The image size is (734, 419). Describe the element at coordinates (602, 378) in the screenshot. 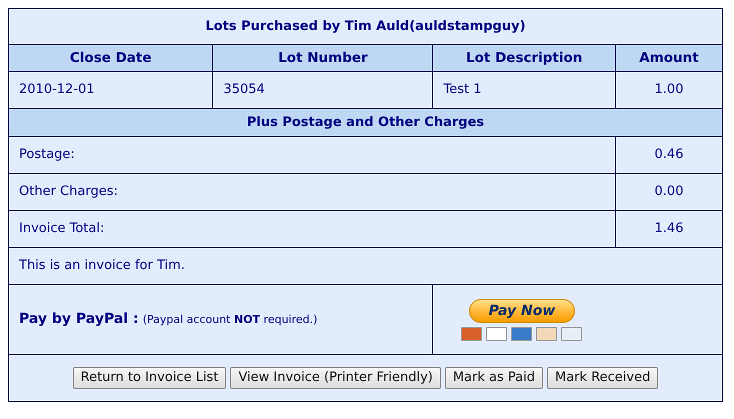

I see `action-button: Mark Received` at that location.